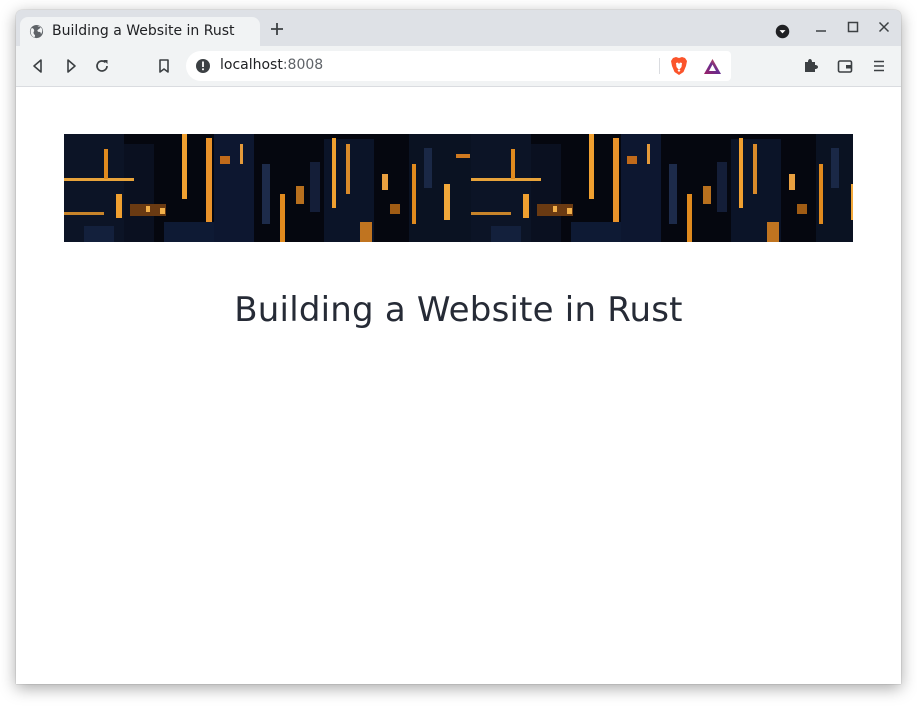 The image size is (917, 716). What do you see at coordinates (164, 66) in the screenshot?
I see `bookmark-icon` at bounding box center [164, 66].